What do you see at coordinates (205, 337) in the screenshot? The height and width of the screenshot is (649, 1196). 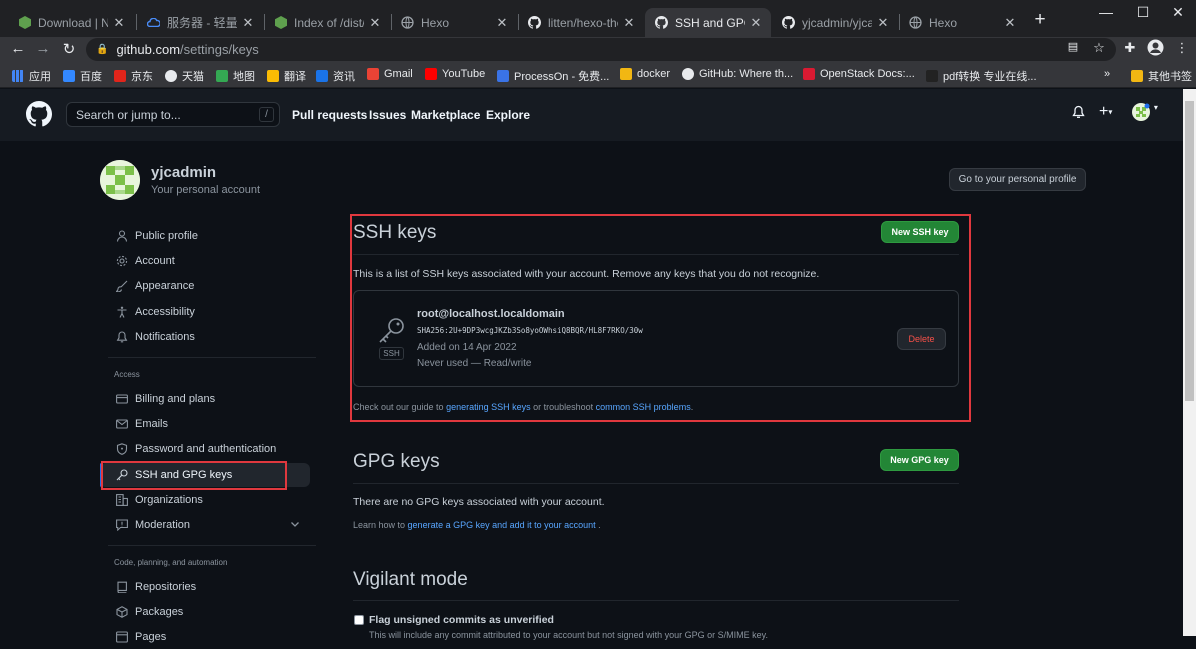 I see `sidebar-item-notifications: Notifications` at bounding box center [205, 337].